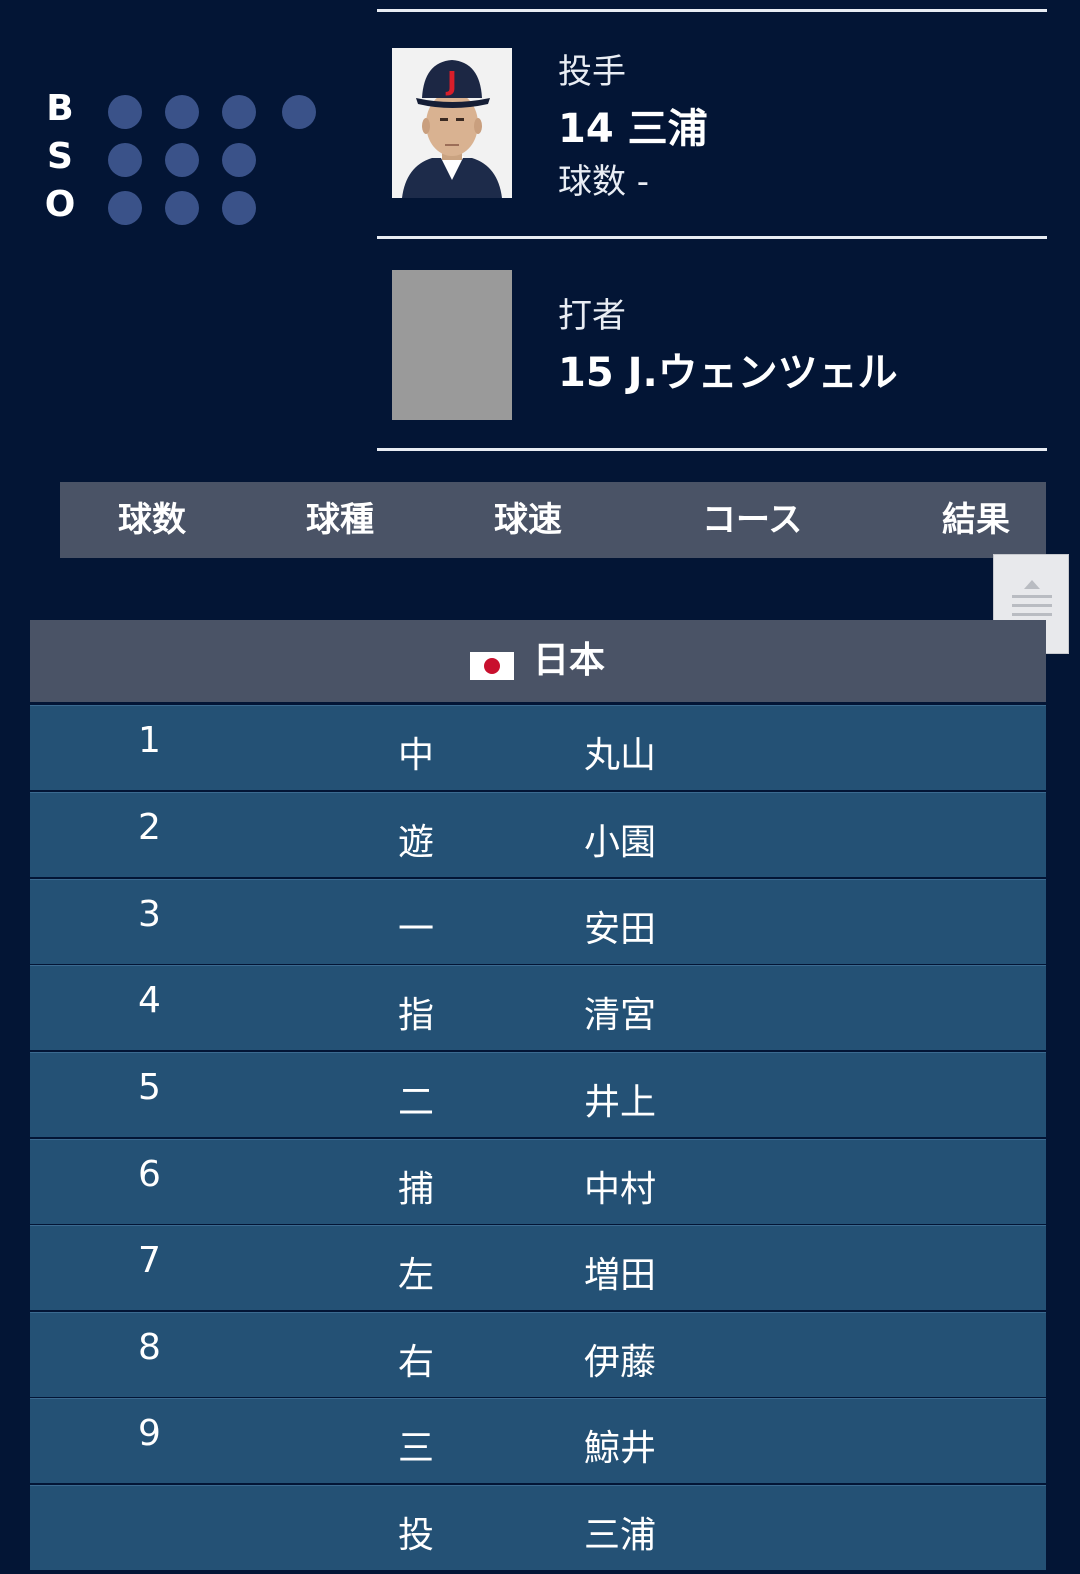 The width and height of the screenshot is (1080, 1574). Describe the element at coordinates (620, 1102) in the screenshot. I see `player-name: 井上` at that location.